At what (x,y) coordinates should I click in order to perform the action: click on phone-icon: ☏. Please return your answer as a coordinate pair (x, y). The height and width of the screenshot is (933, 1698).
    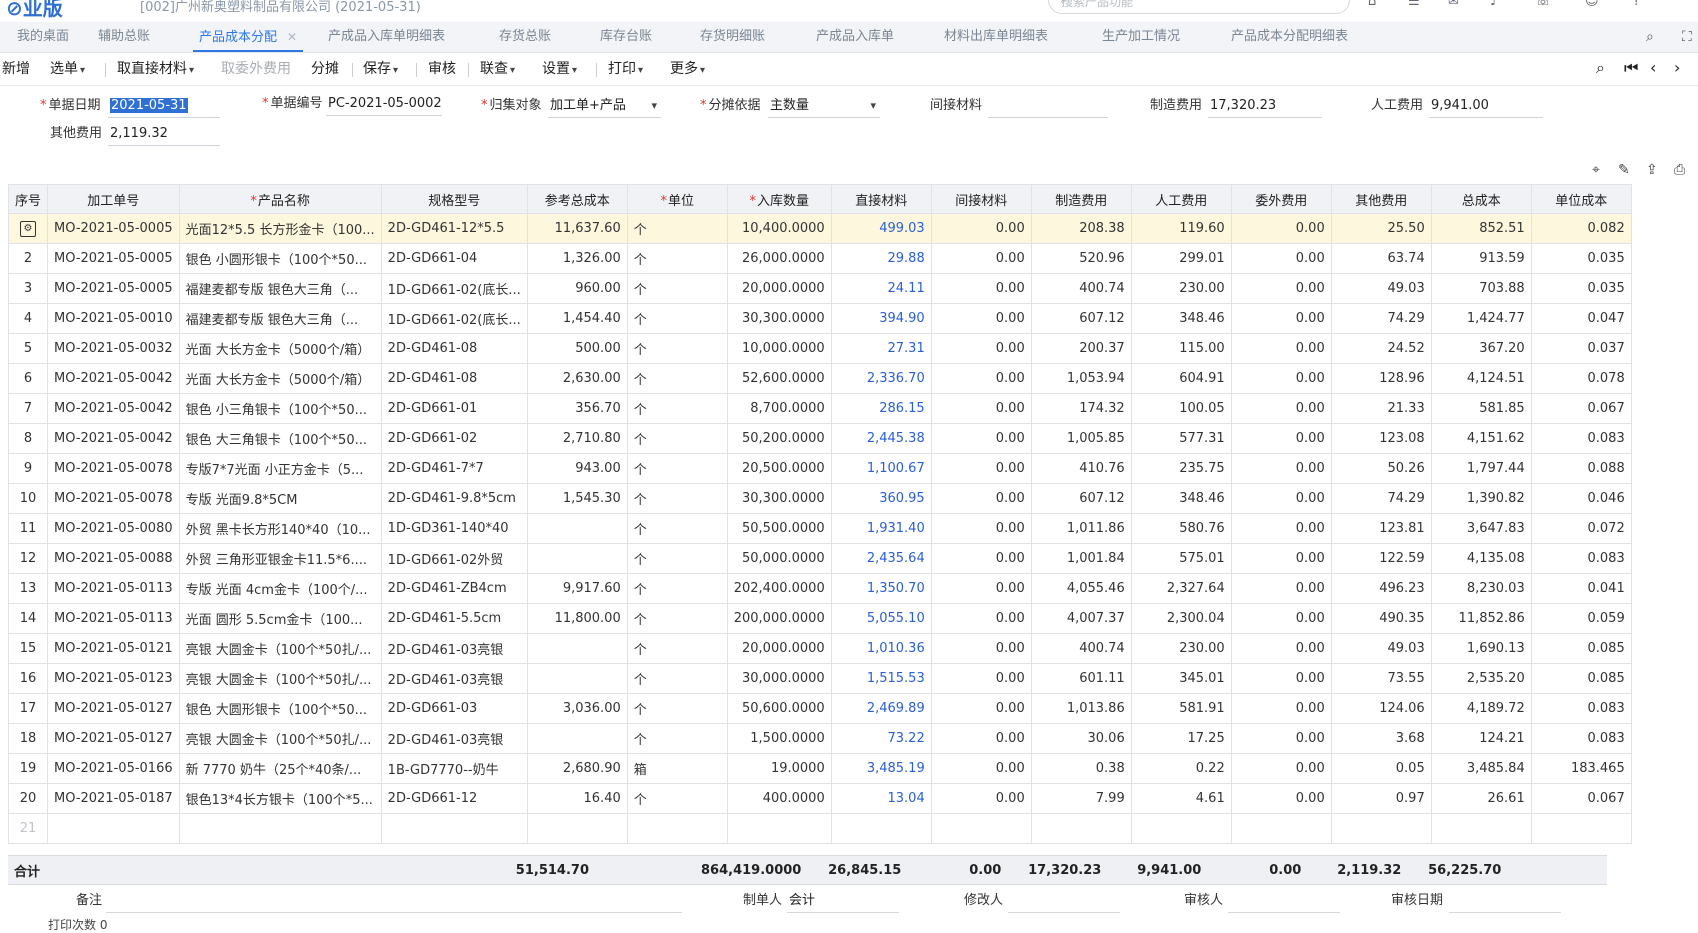
    Looking at the image, I should click on (1543, 4).